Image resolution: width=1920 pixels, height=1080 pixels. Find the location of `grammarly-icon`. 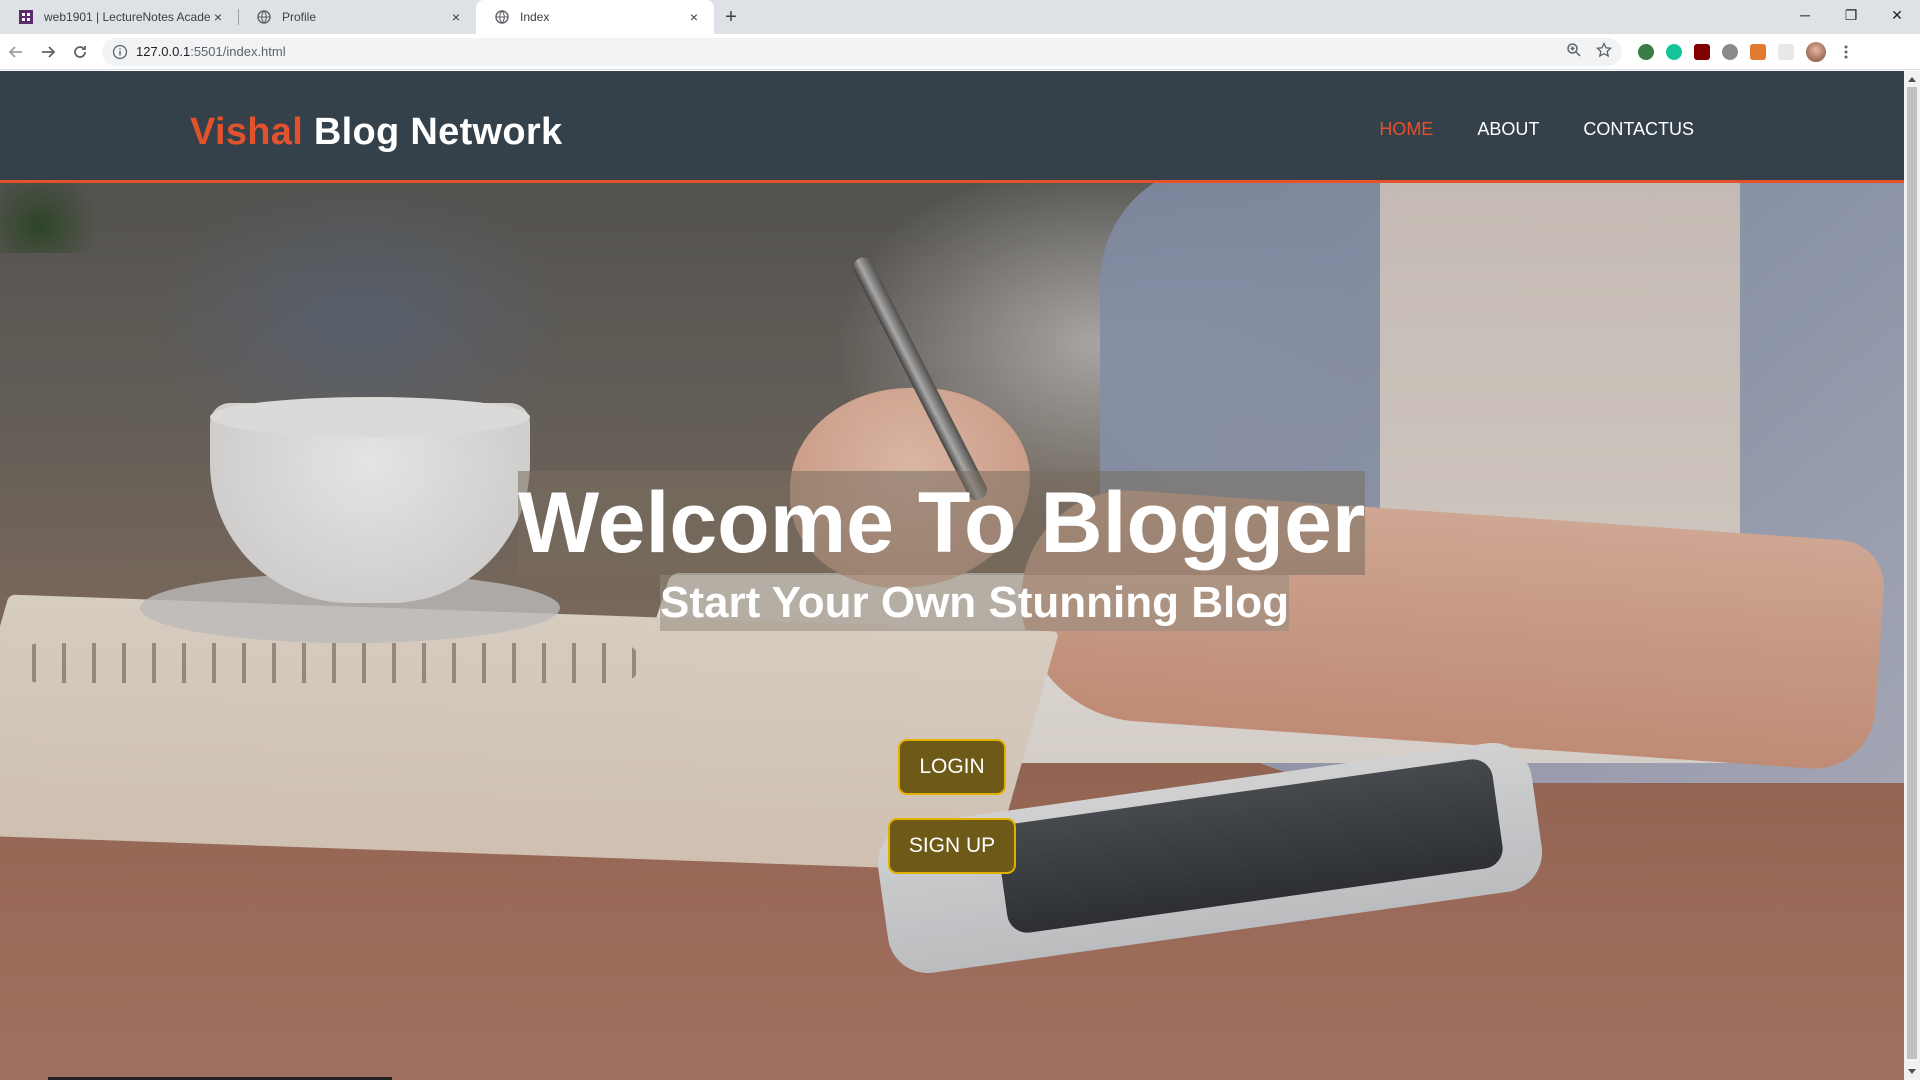

grammarly-icon is located at coordinates (1674, 51).